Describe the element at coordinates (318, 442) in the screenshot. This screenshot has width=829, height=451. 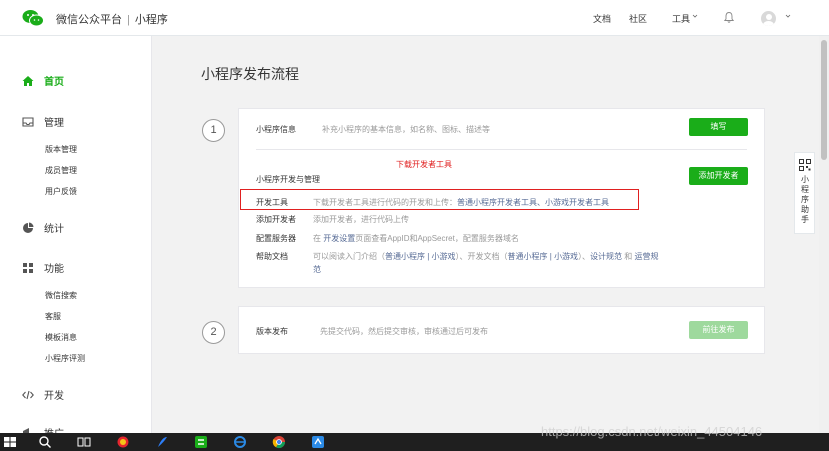
I see `devtools-app-icon` at that location.